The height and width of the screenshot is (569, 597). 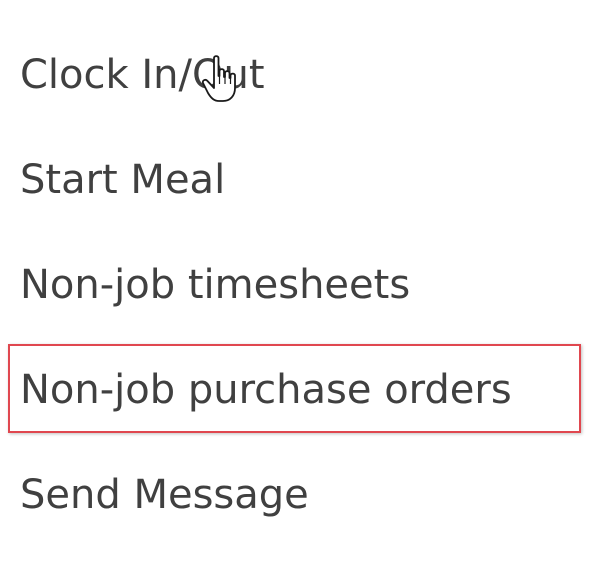 What do you see at coordinates (142, 75) in the screenshot?
I see `menu-item-clock-in-out: Clock In/Out` at bounding box center [142, 75].